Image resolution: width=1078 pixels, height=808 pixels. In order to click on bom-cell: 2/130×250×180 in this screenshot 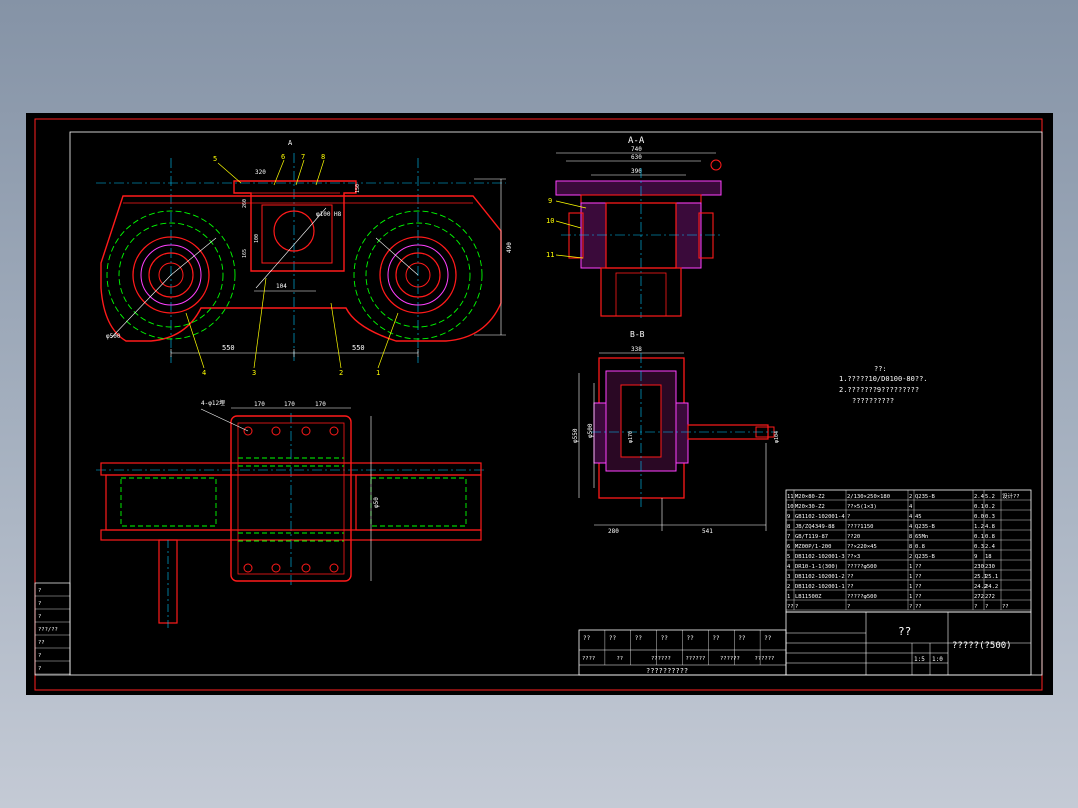, I will do `click(868, 497)`.